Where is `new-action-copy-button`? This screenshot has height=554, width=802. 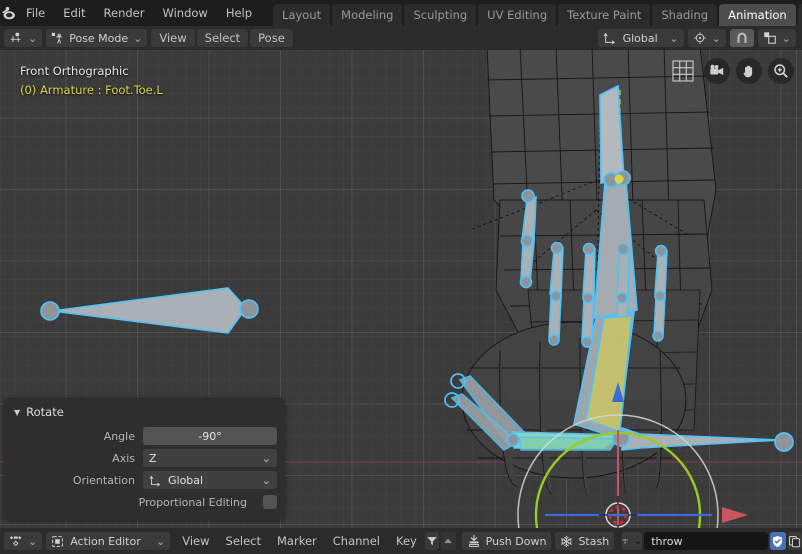 new-action-copy-button is located at coordinates (794, 541).